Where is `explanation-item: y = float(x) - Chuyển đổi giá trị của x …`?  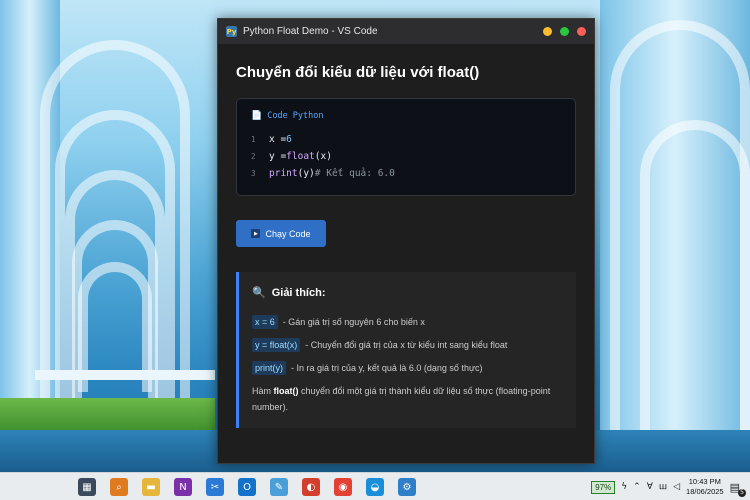
explanation-item: y = float(x) - Chuyển đổi giá trị của x … is located at coordinates (407, 344).